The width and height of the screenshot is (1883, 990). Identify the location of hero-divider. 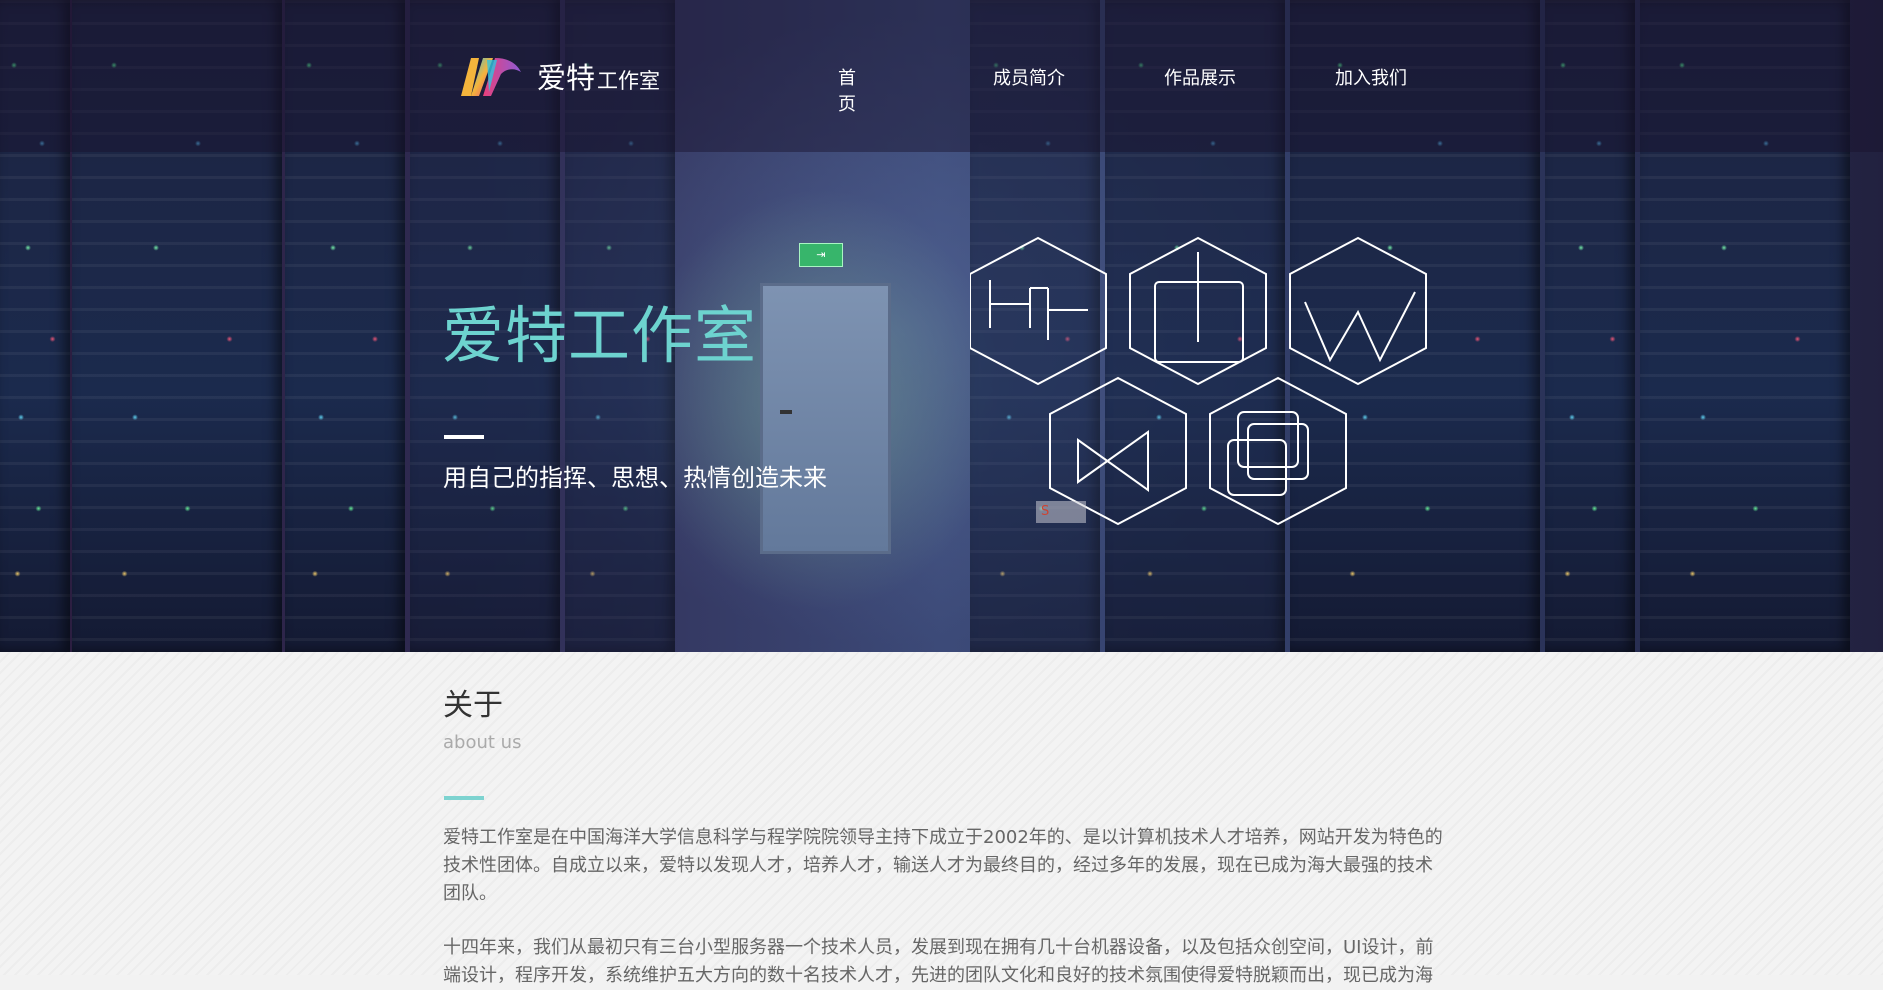
(464, 437).